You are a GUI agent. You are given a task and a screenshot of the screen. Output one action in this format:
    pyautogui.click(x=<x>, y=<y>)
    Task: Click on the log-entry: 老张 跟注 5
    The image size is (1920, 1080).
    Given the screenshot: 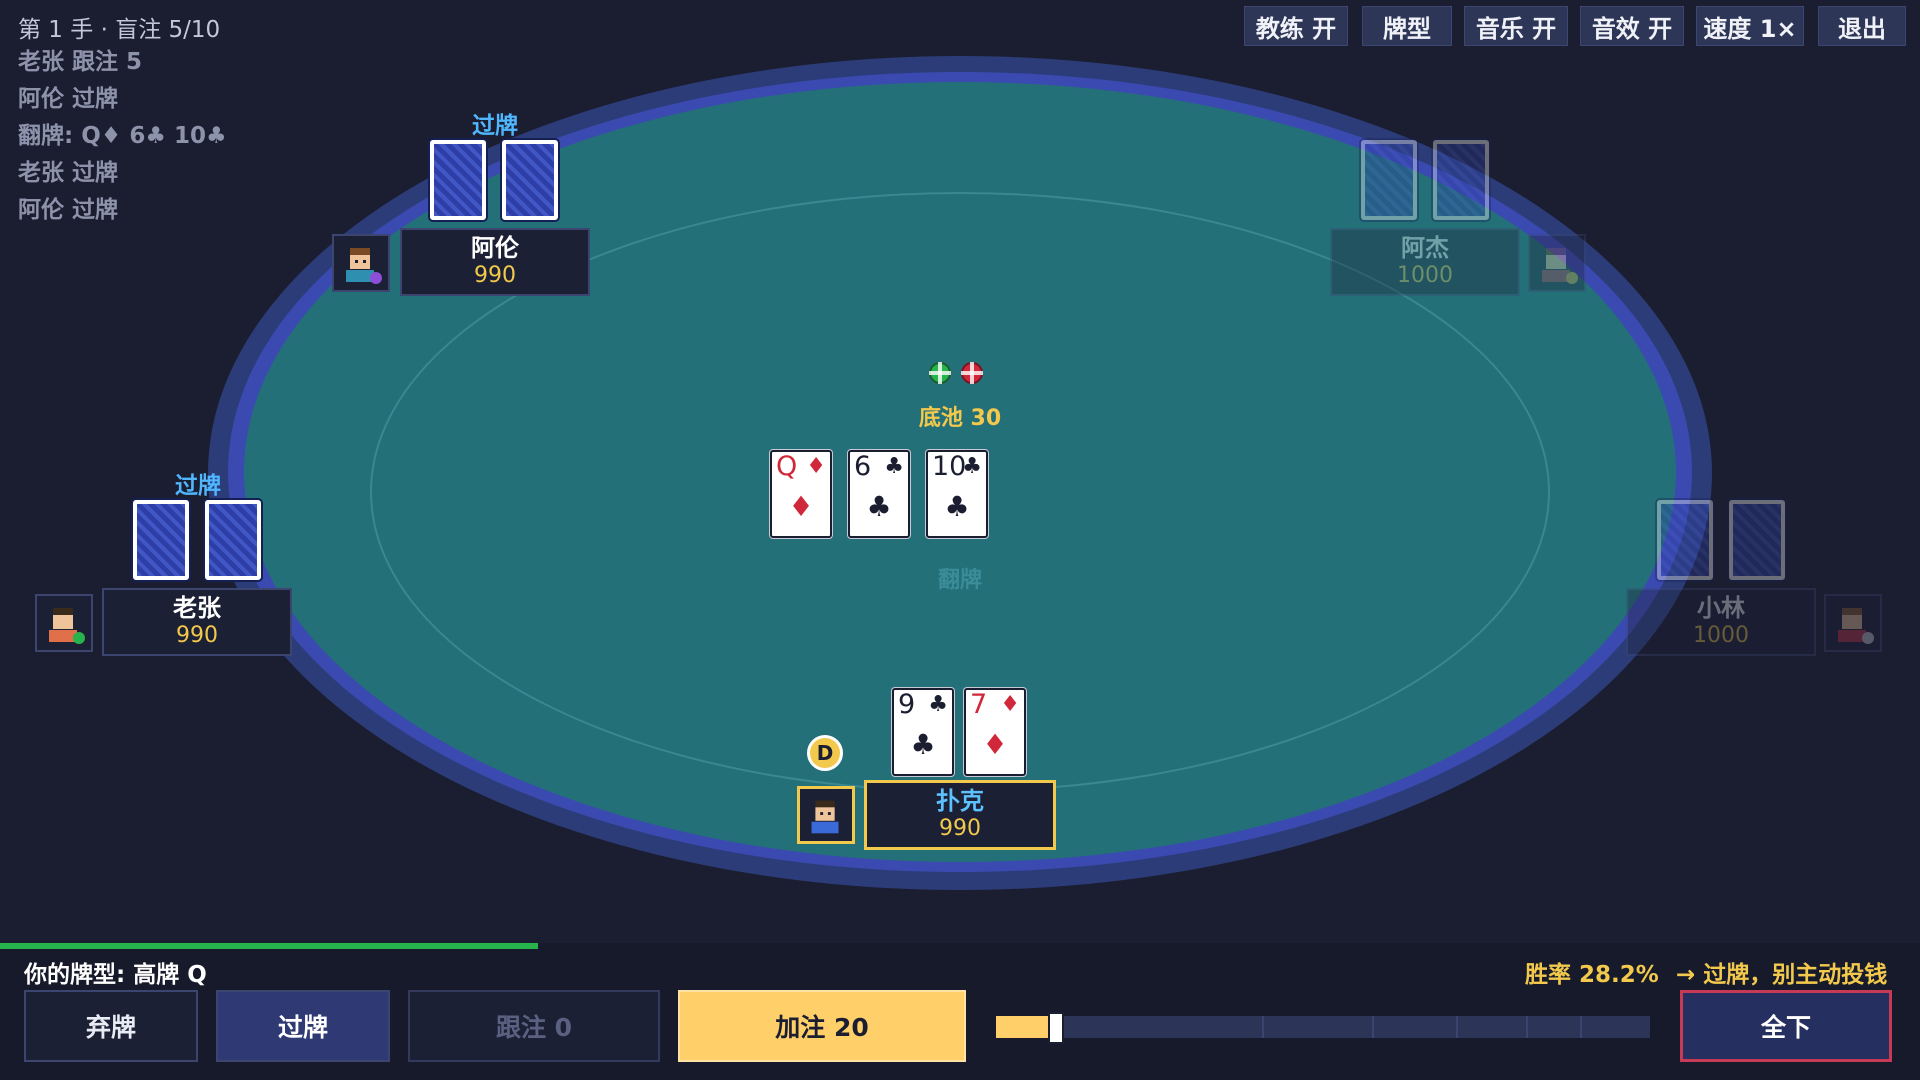 What is the action you would take?
    pyautogui.click(x=80, y=62)
    